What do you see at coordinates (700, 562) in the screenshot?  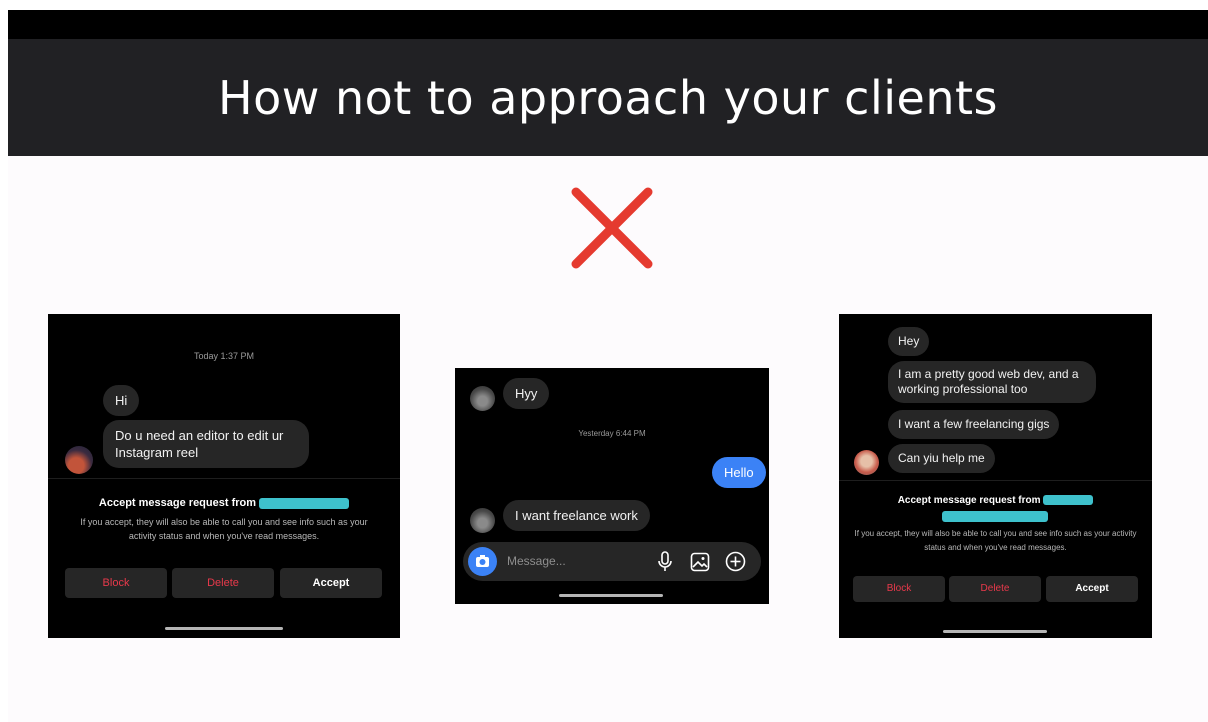 I see `gallery-icon` at bounding box center [700, 562].